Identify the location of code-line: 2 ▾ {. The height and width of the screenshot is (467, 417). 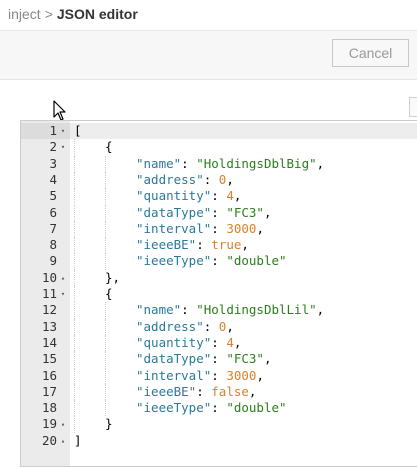
(219, 147).